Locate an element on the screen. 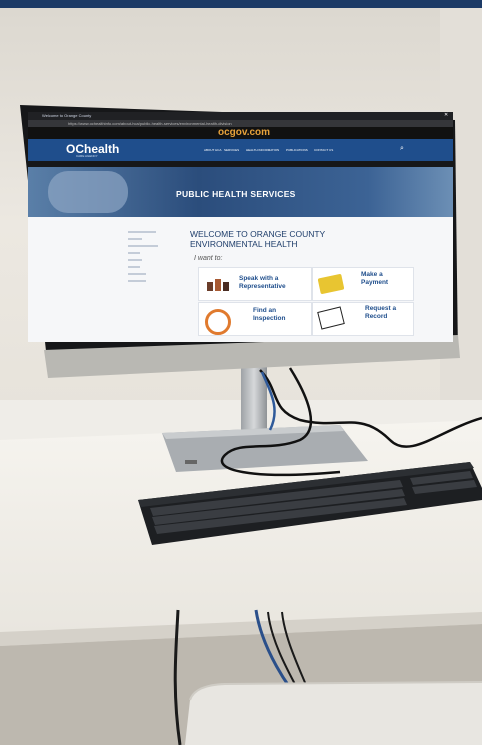 The width and height of the screenshot is (482, 745). i-want-to-label: I want to: is located at coordinates (208, 258).